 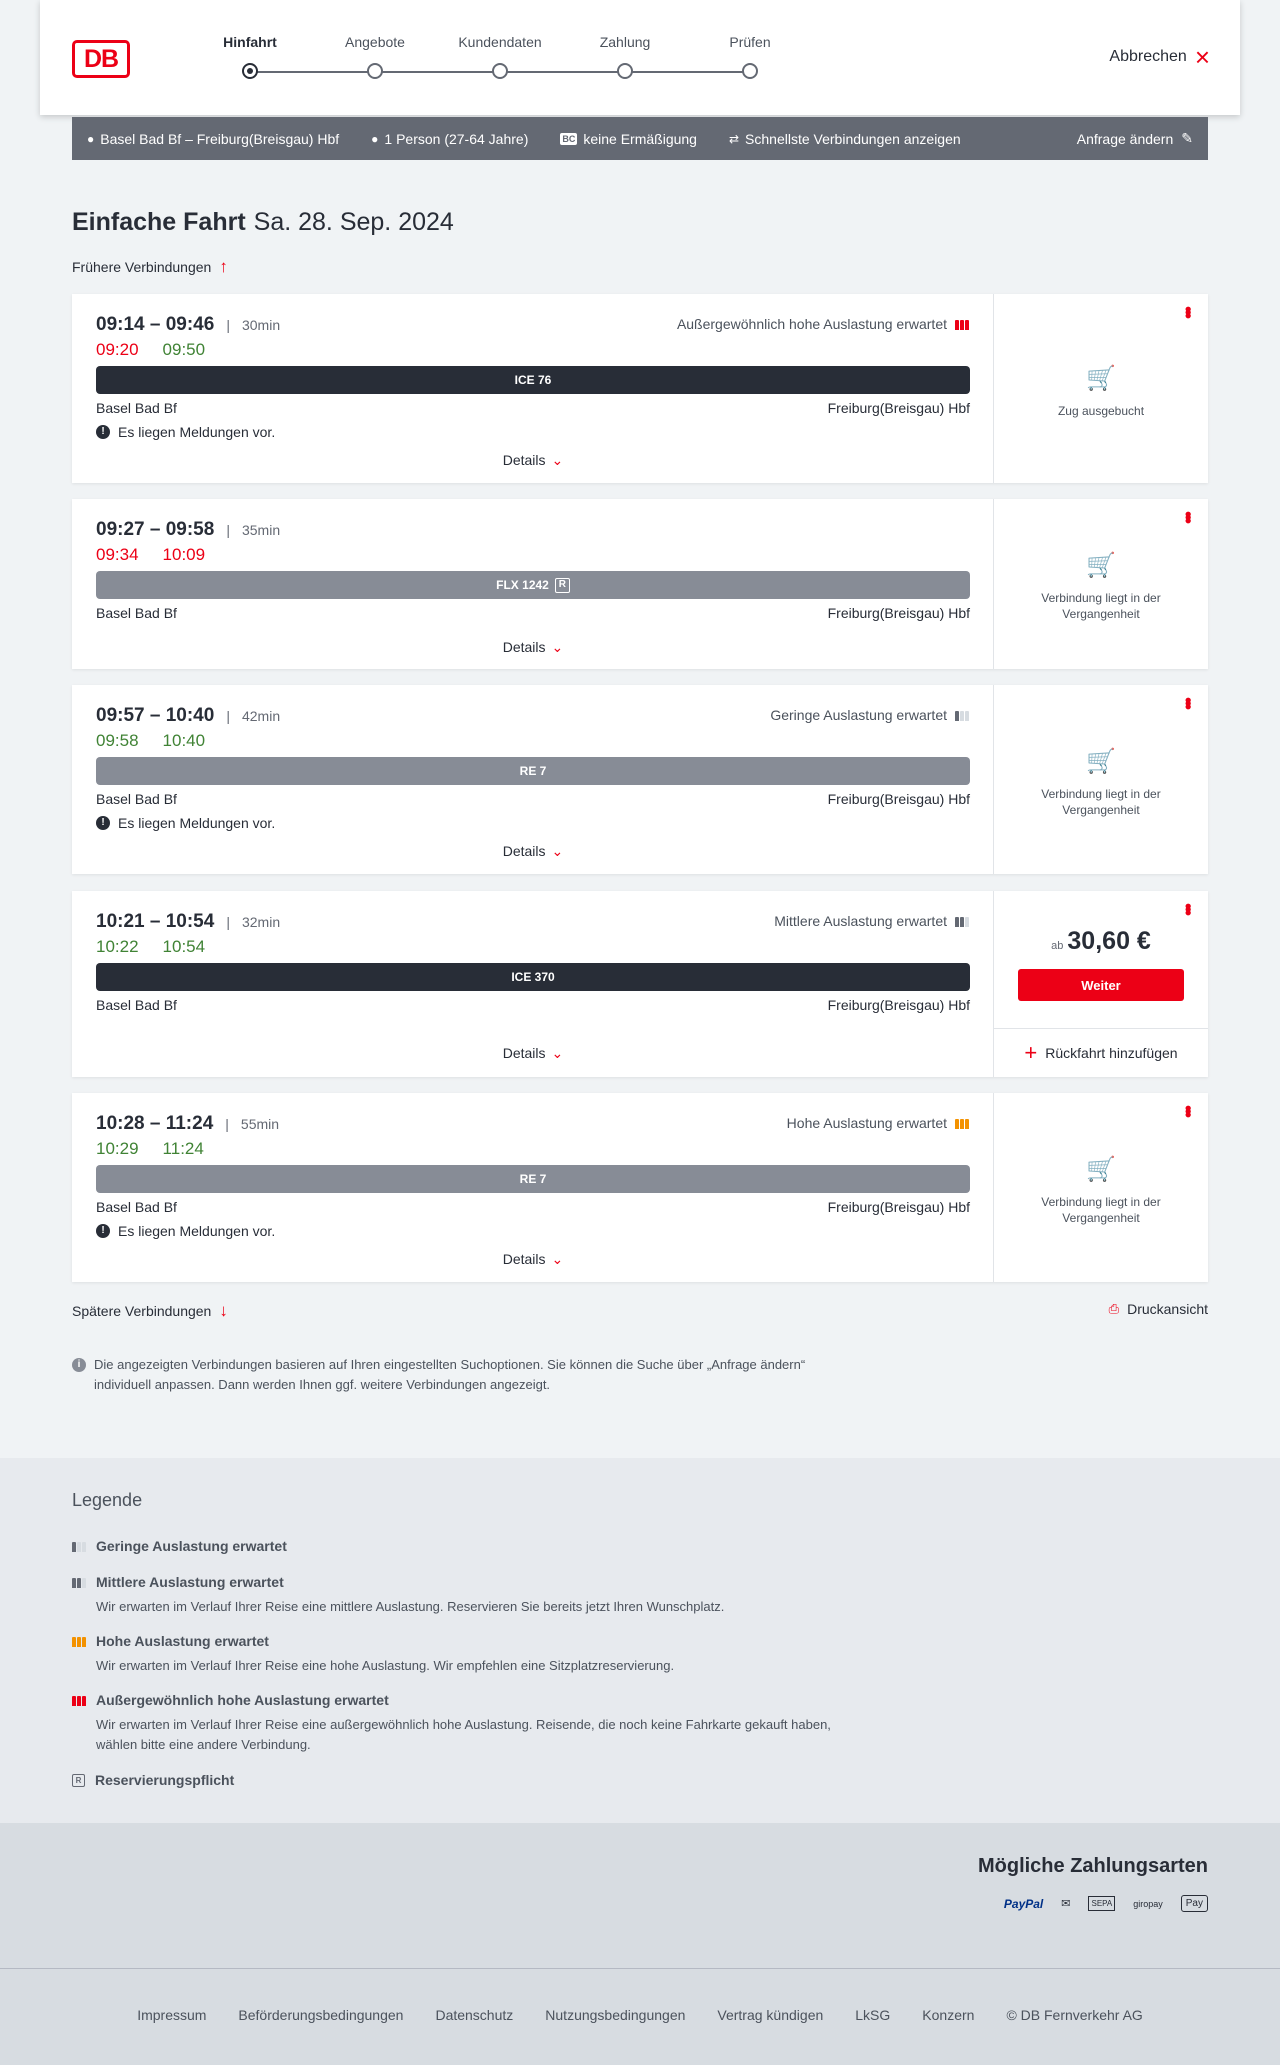 What do you see at coordinates (811, 324) in the screenshot?
I see `load-text: Außergewöhnlich hohe Auslastung erwartet` at bounding box center [811, 324].